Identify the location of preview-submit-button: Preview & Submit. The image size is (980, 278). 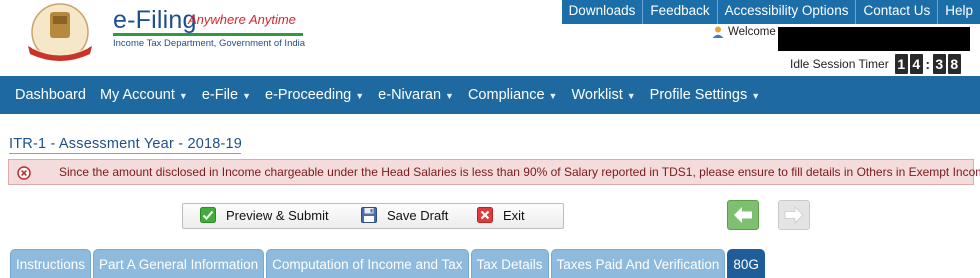
(264, 215).